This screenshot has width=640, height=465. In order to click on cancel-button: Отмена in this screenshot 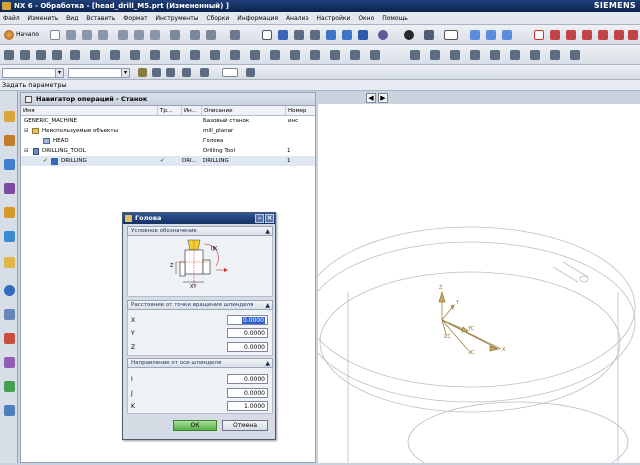, I will do `click(245, 425)`.